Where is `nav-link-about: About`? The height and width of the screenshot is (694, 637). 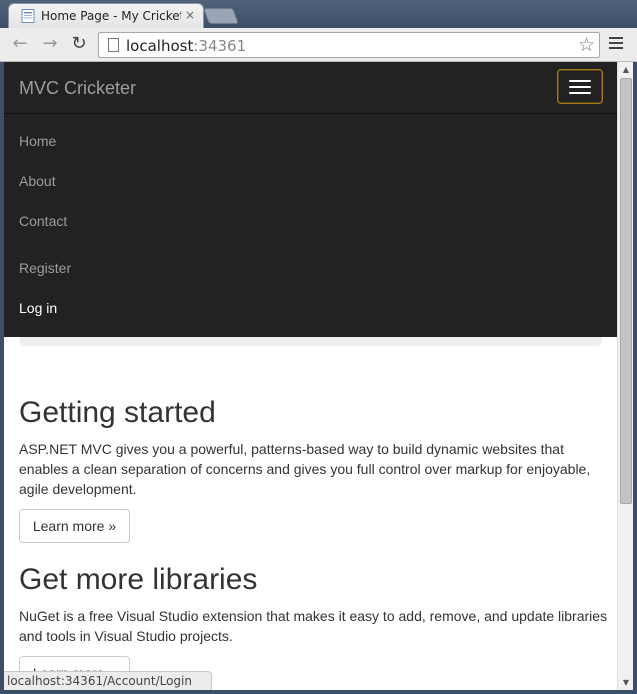
nav-link-about: About is located at coordinates (37, 181).